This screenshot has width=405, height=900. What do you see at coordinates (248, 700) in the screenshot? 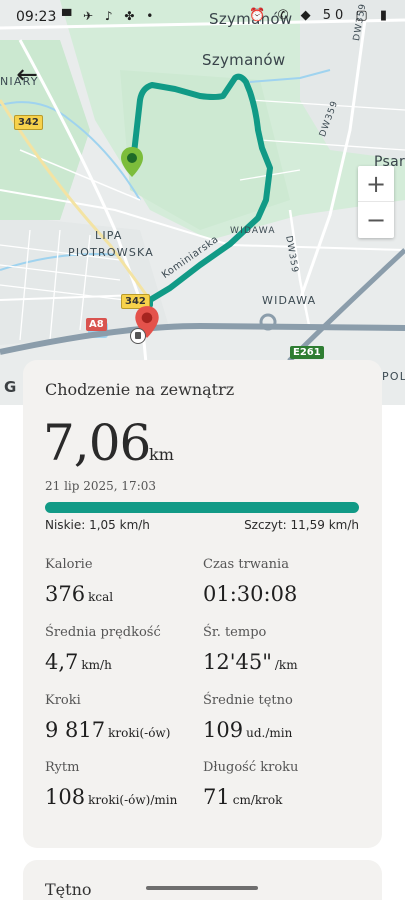
I see `stat-label: Średnie tętno` at bounding box center [248, 700].